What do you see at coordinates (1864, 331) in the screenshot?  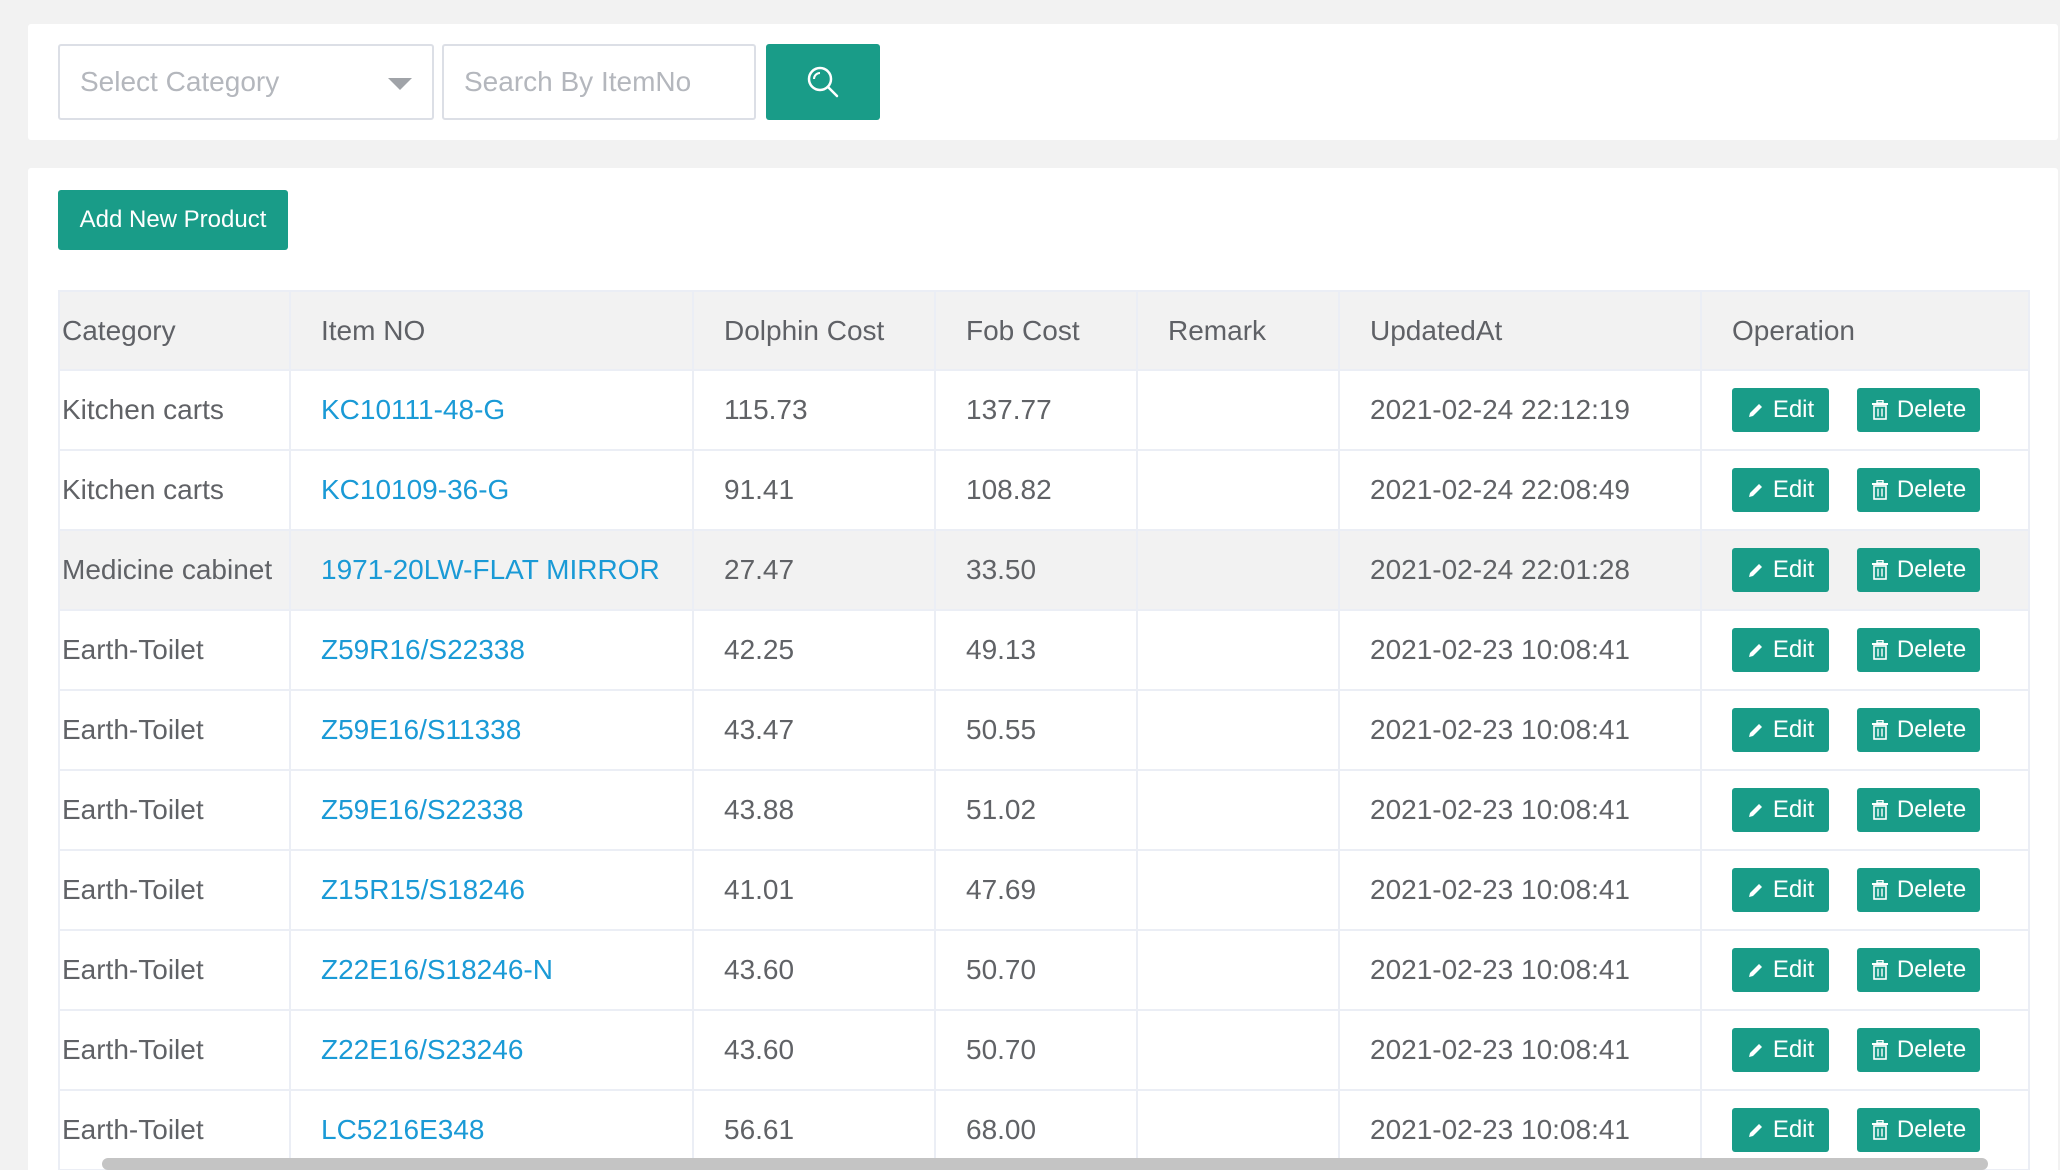 I see `col-header-operation: Operation` at bounding box center [1864, 331].